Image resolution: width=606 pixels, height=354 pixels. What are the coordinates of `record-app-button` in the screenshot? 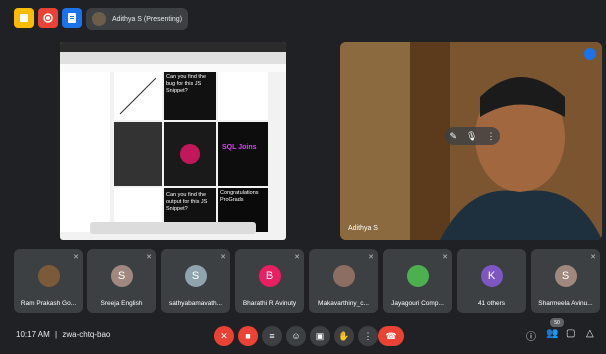 It's located at (48, 18).